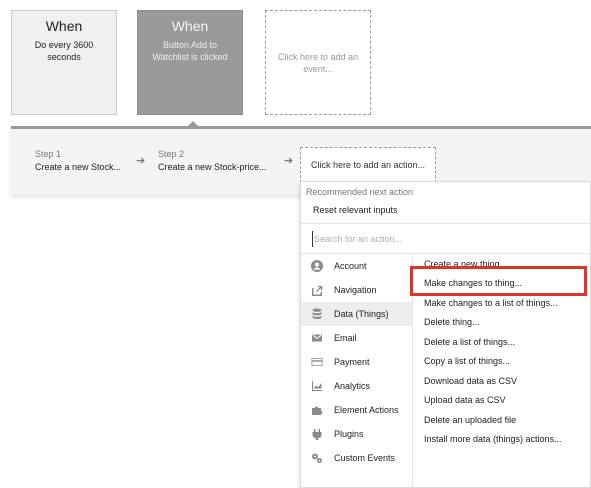 Image resolution: width=591 pixels, height=488 pixels. Describe the element at coordinates (352, 362) in the screenshot. I see `category-label: Payment` at that location.